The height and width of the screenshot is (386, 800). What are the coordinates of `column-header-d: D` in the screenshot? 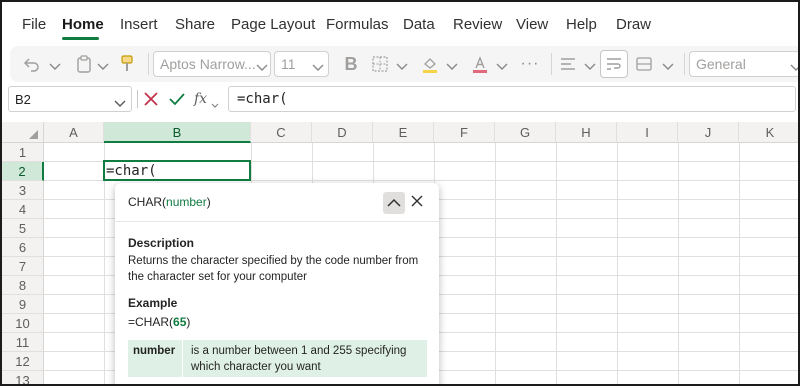 It's located at (342, 132).